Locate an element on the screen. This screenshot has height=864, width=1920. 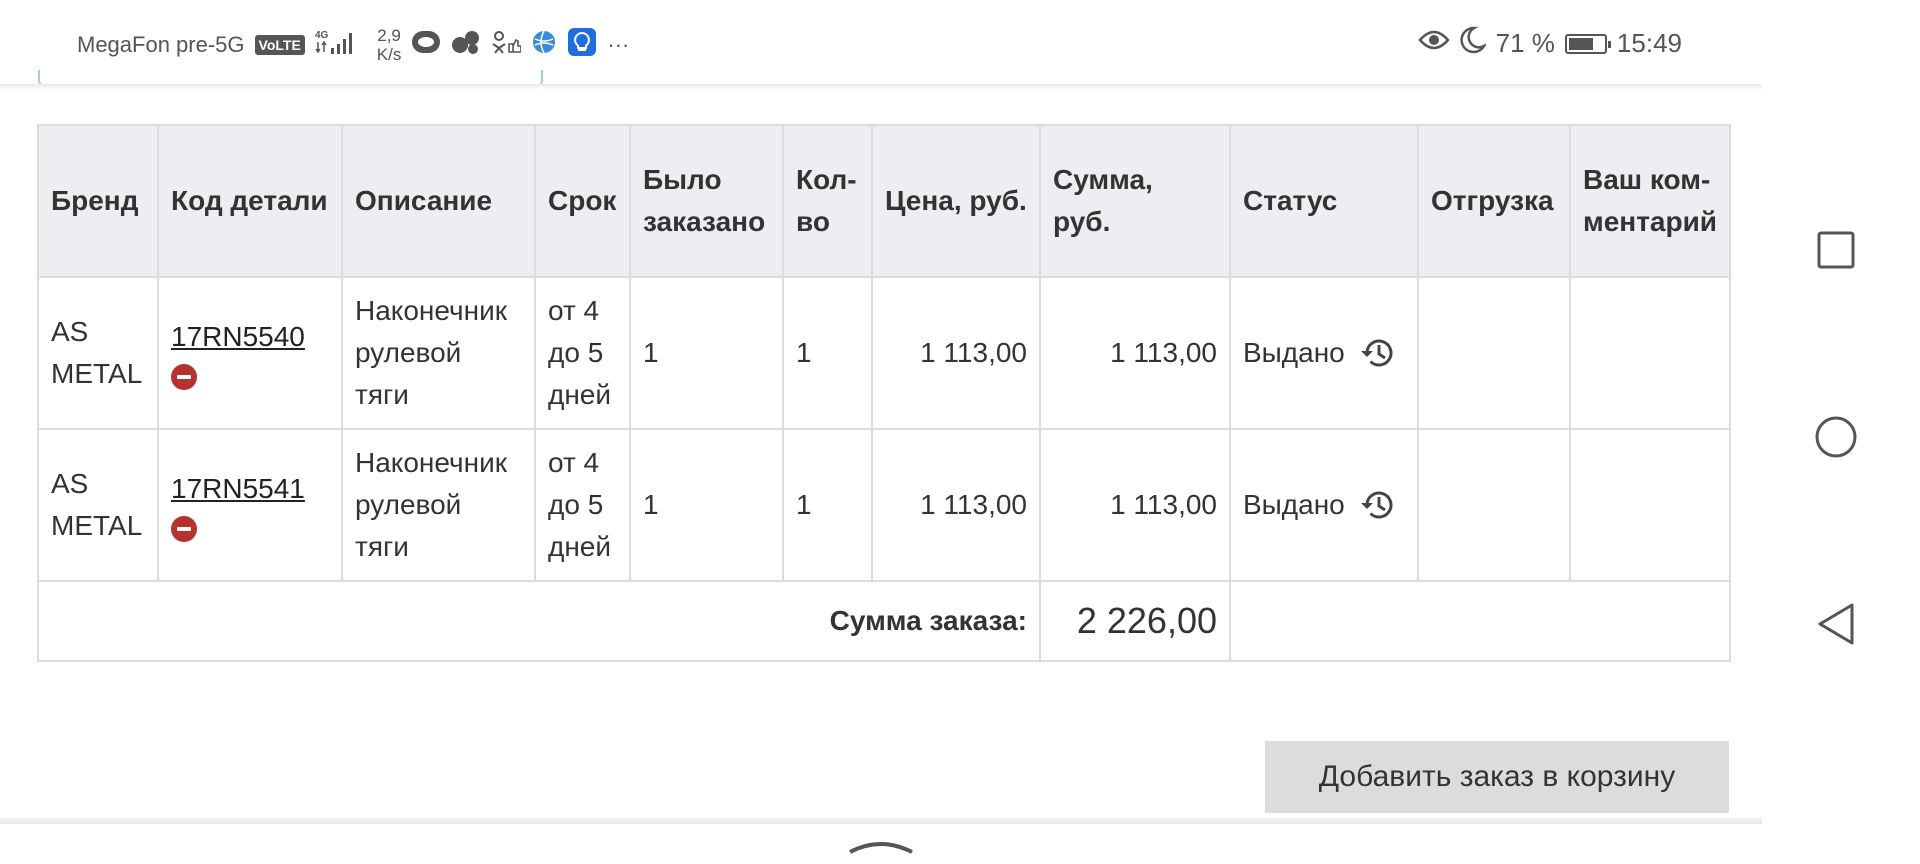
col-qty-line2: во is located at coordinates (813, 221).